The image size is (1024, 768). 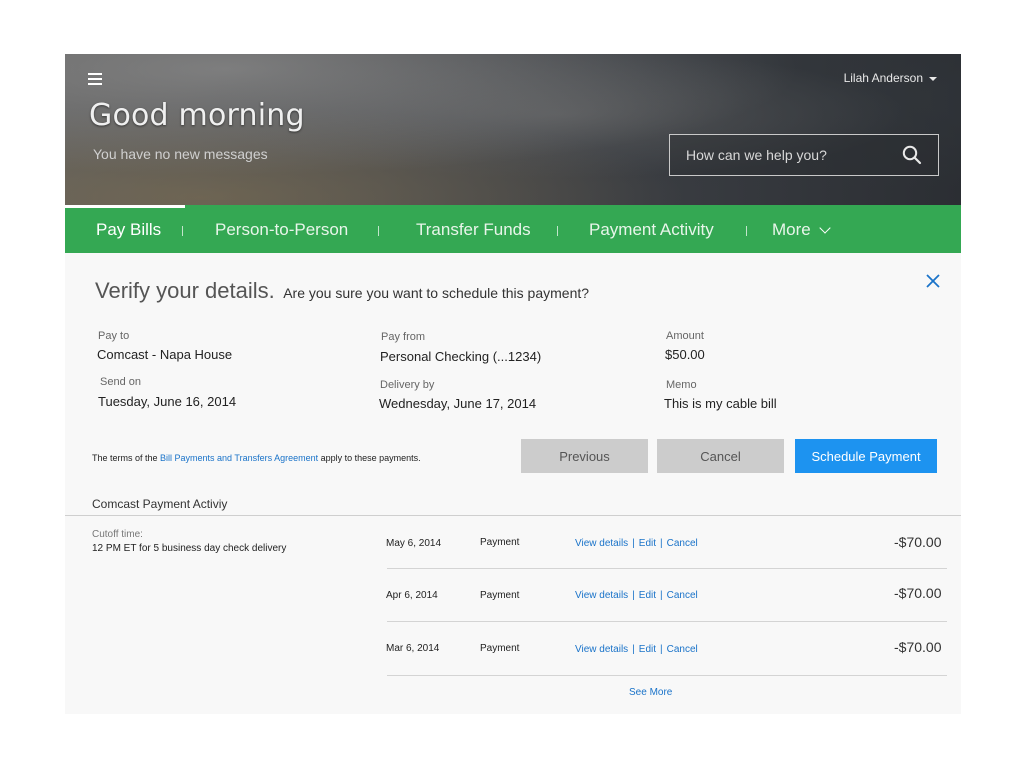 I want to click on amount-label: Amount, so click(x=685, y=336).